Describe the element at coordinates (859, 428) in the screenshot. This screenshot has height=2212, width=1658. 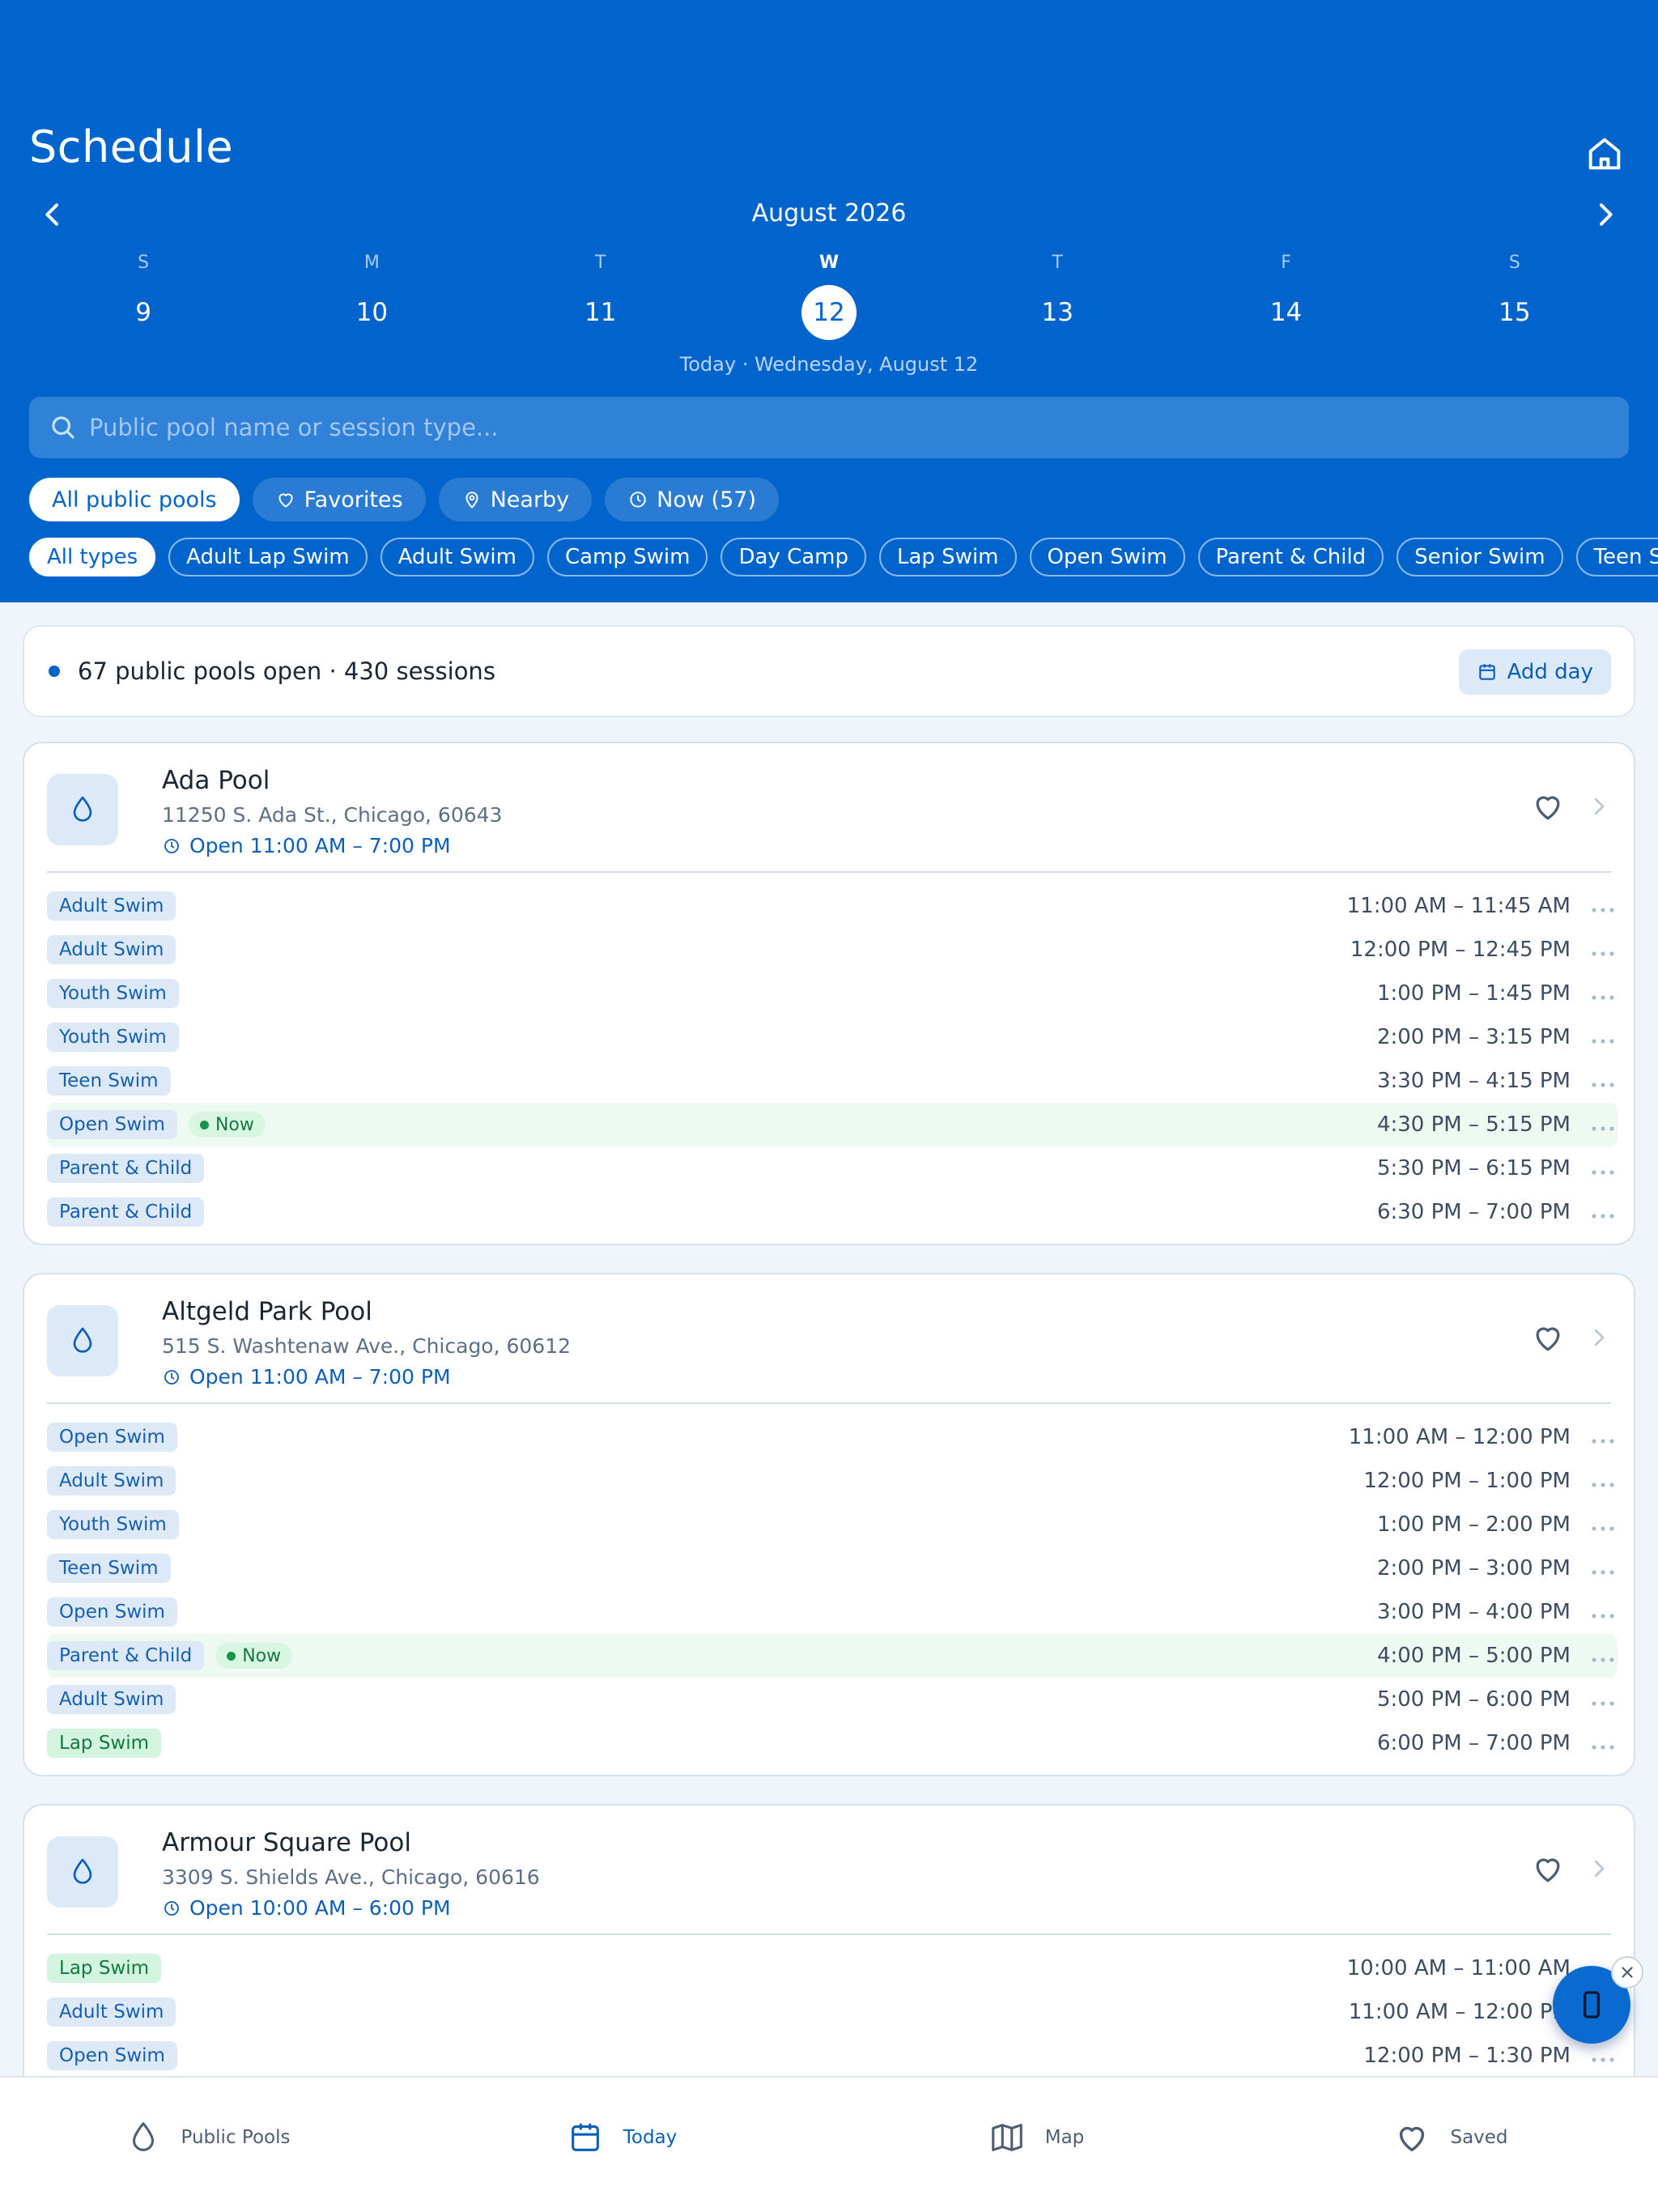
I see `search-input` at that location.